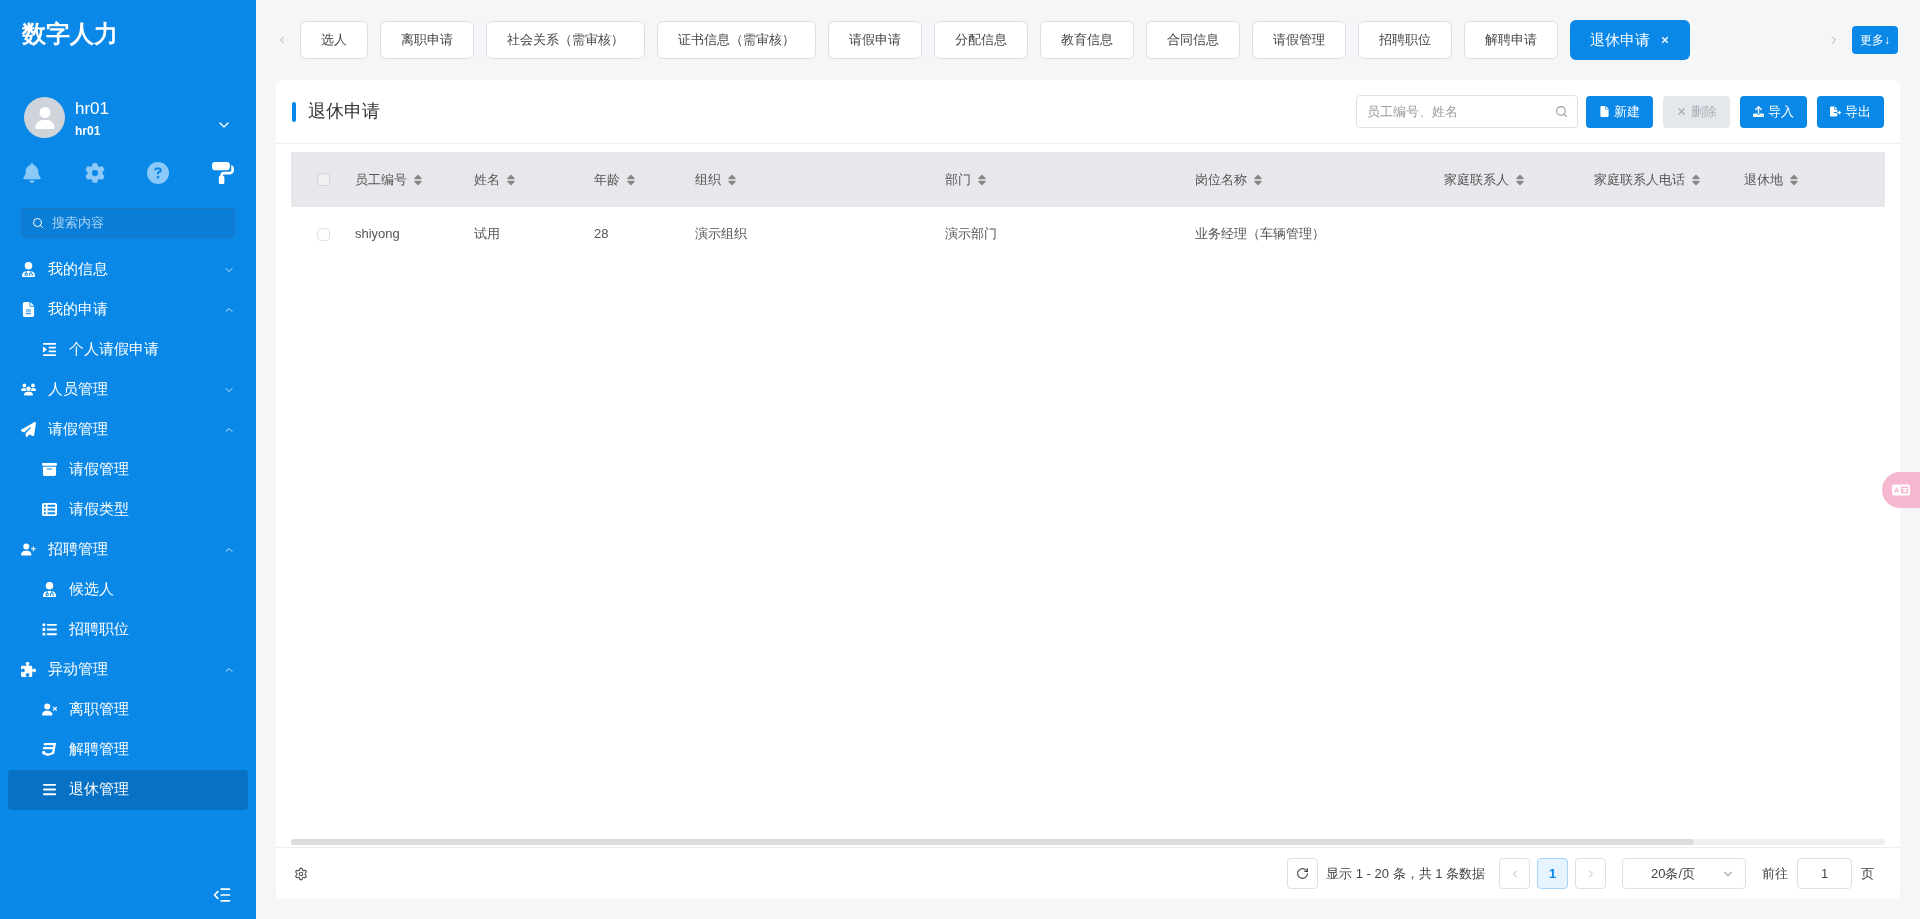 This screenshot has height=919, width=1920. Describe the element at coordinates (49, 789) in the screenshot. I see `lines-icon` at that location.